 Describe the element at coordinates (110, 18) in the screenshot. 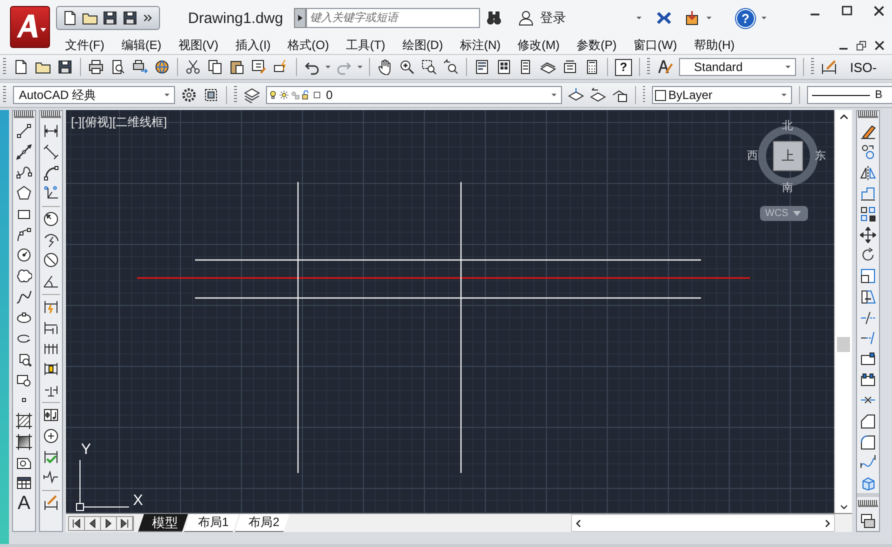

I see `save-icon` at that location.